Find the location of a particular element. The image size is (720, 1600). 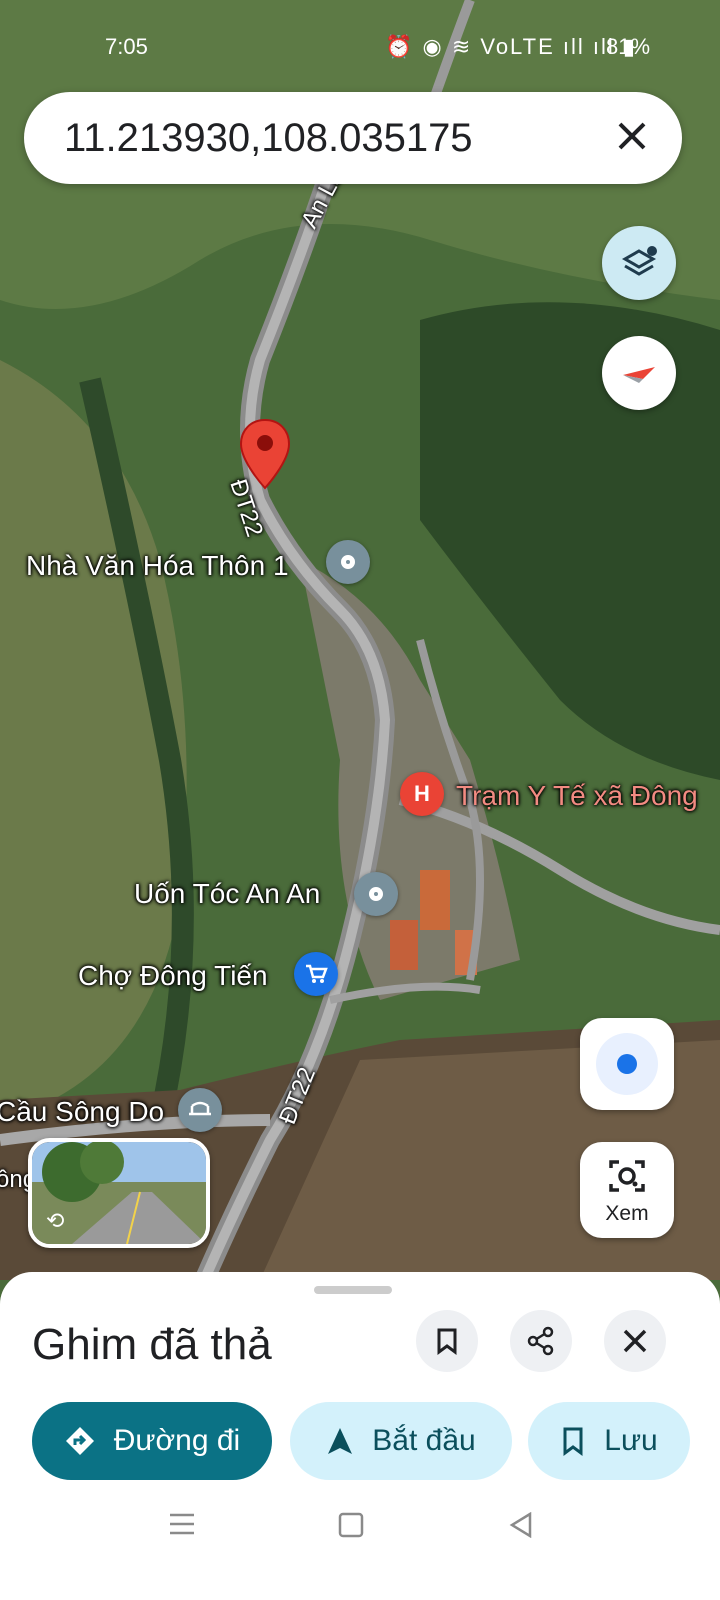

compass-icon is located at coordinates (639, 375).